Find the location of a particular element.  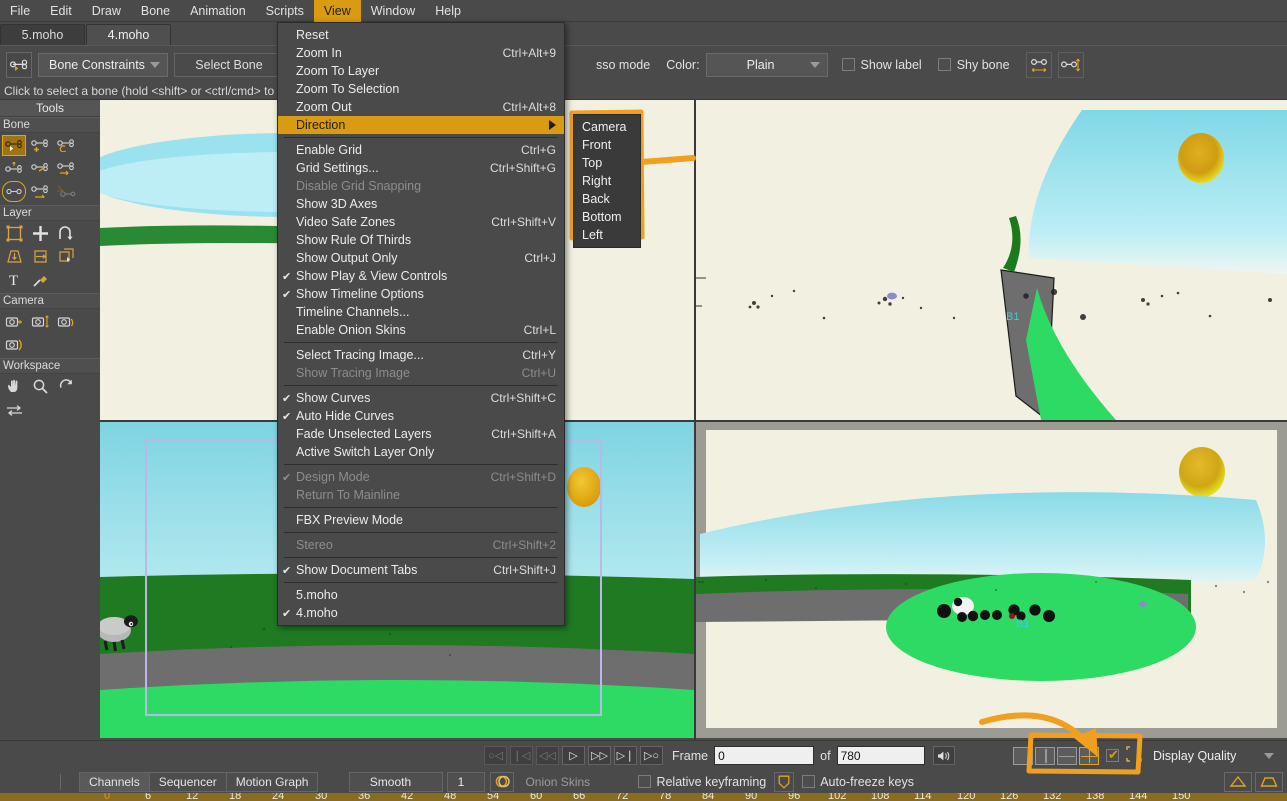

offset-bone-tool is located at coordinates (66, 168).